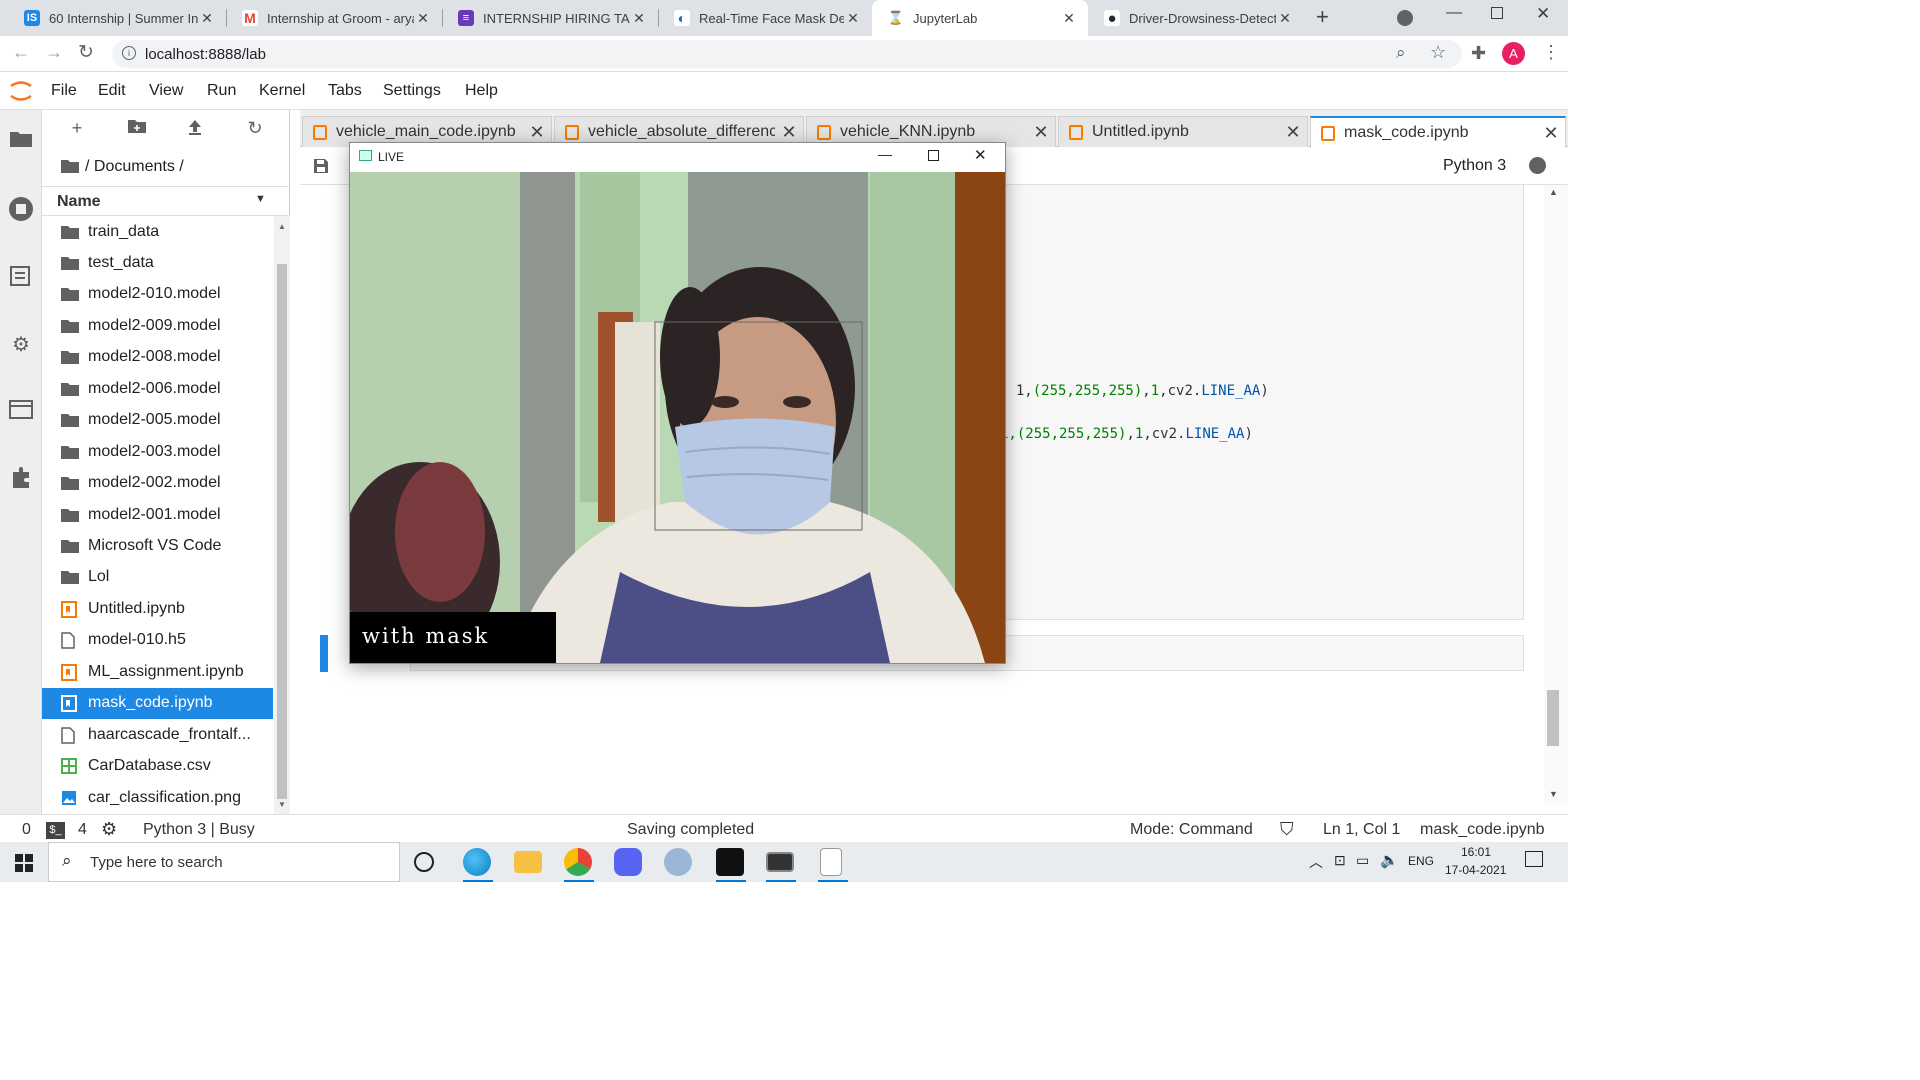  I want to click on file-list-item: car_classification.png, so click(157, 797).